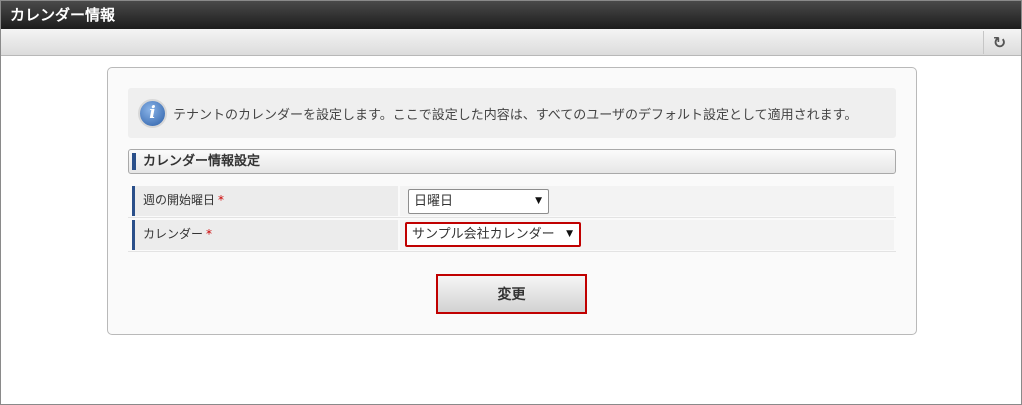 The image size is (1022, 405). I want to click on calendar-selected-value: サンプル会社カレンダー, so click(483, 234).